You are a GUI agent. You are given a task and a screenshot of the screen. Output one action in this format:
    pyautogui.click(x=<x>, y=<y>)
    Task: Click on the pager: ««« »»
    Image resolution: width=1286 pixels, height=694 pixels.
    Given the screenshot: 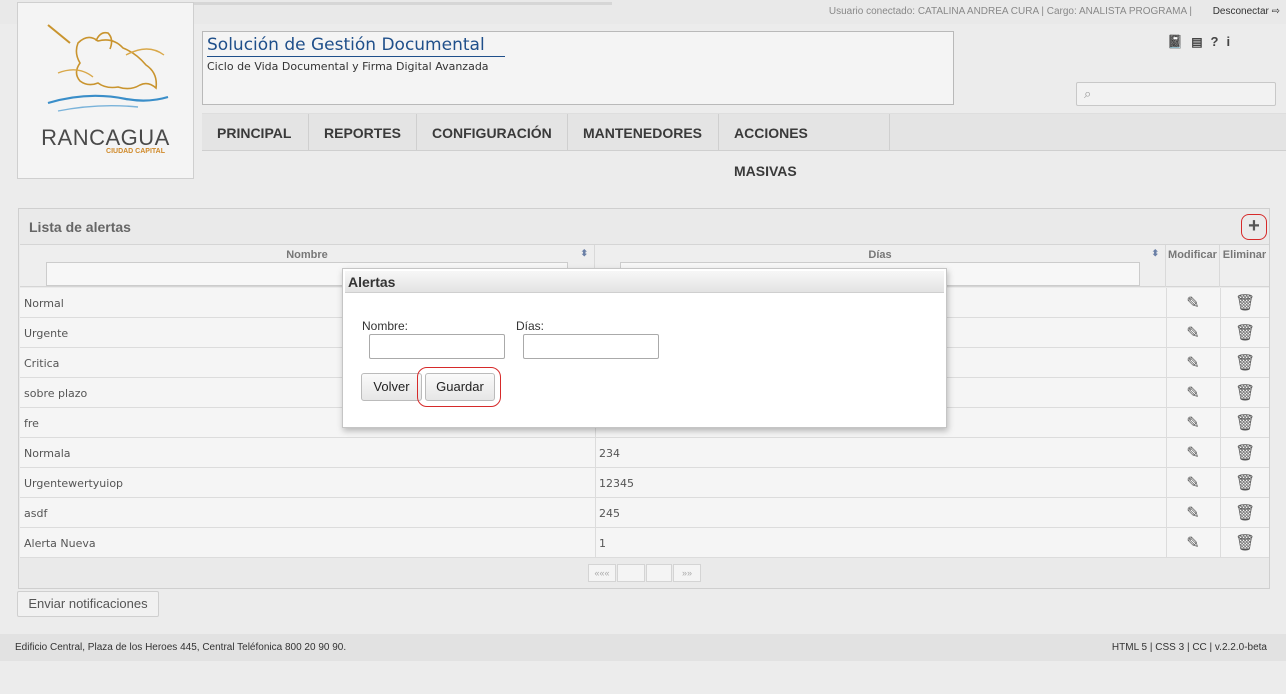 What is the action you would take?
    pyautogui.click(x=644, y=573)
    